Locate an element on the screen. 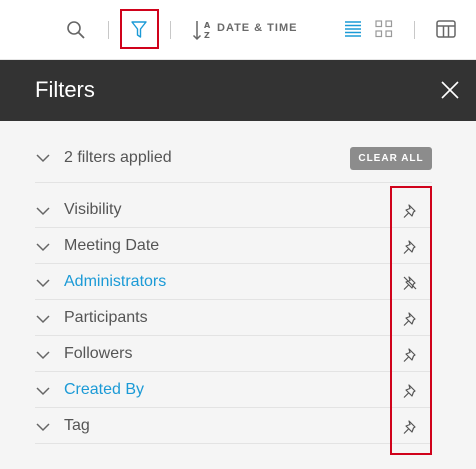 The width and height of the screenshot is (476, 469). svg-text: A is located at coordinates (207, 25).